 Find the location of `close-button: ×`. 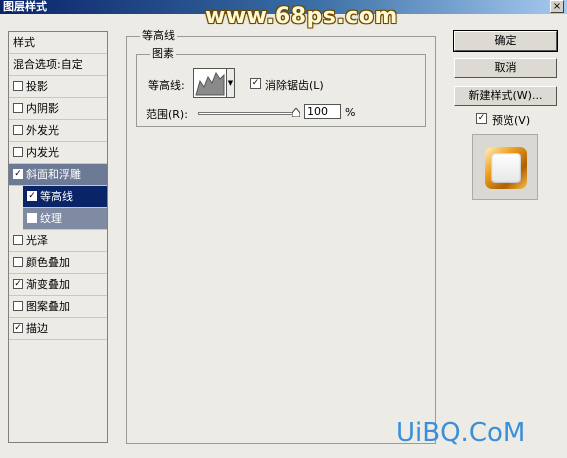

close-button: × is located at coordinates (557, 6).